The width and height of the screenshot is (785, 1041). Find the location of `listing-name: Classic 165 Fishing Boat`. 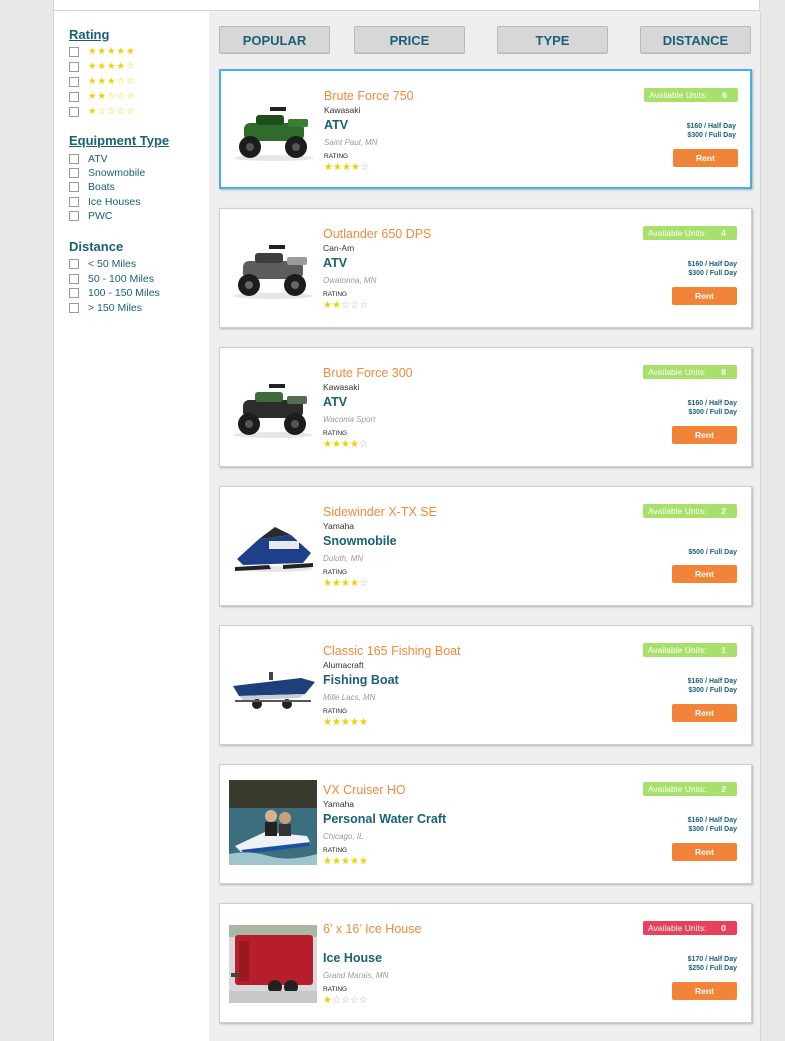

listing-name: Classic 165 Fishing Boat is located at coordinates (392, 651).